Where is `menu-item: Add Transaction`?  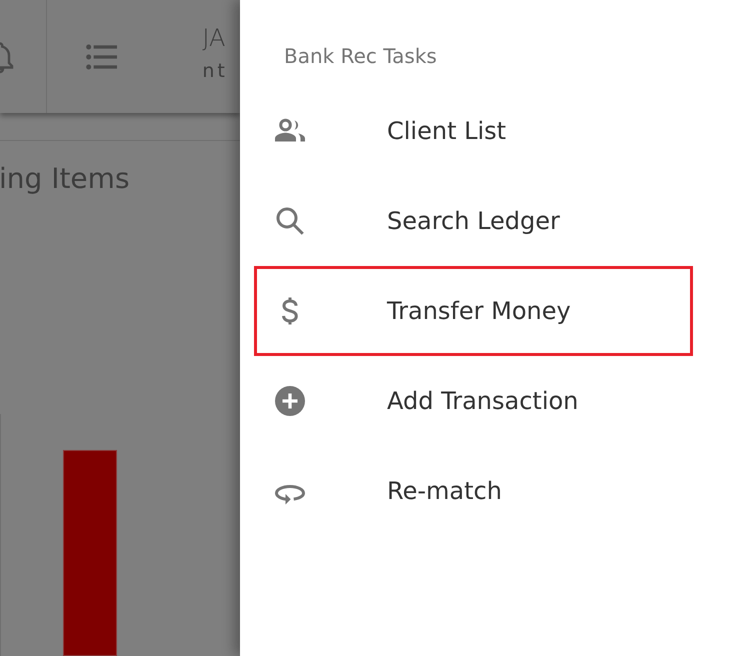 menu-item: Add Transaction is located at coordinates (473, 401).